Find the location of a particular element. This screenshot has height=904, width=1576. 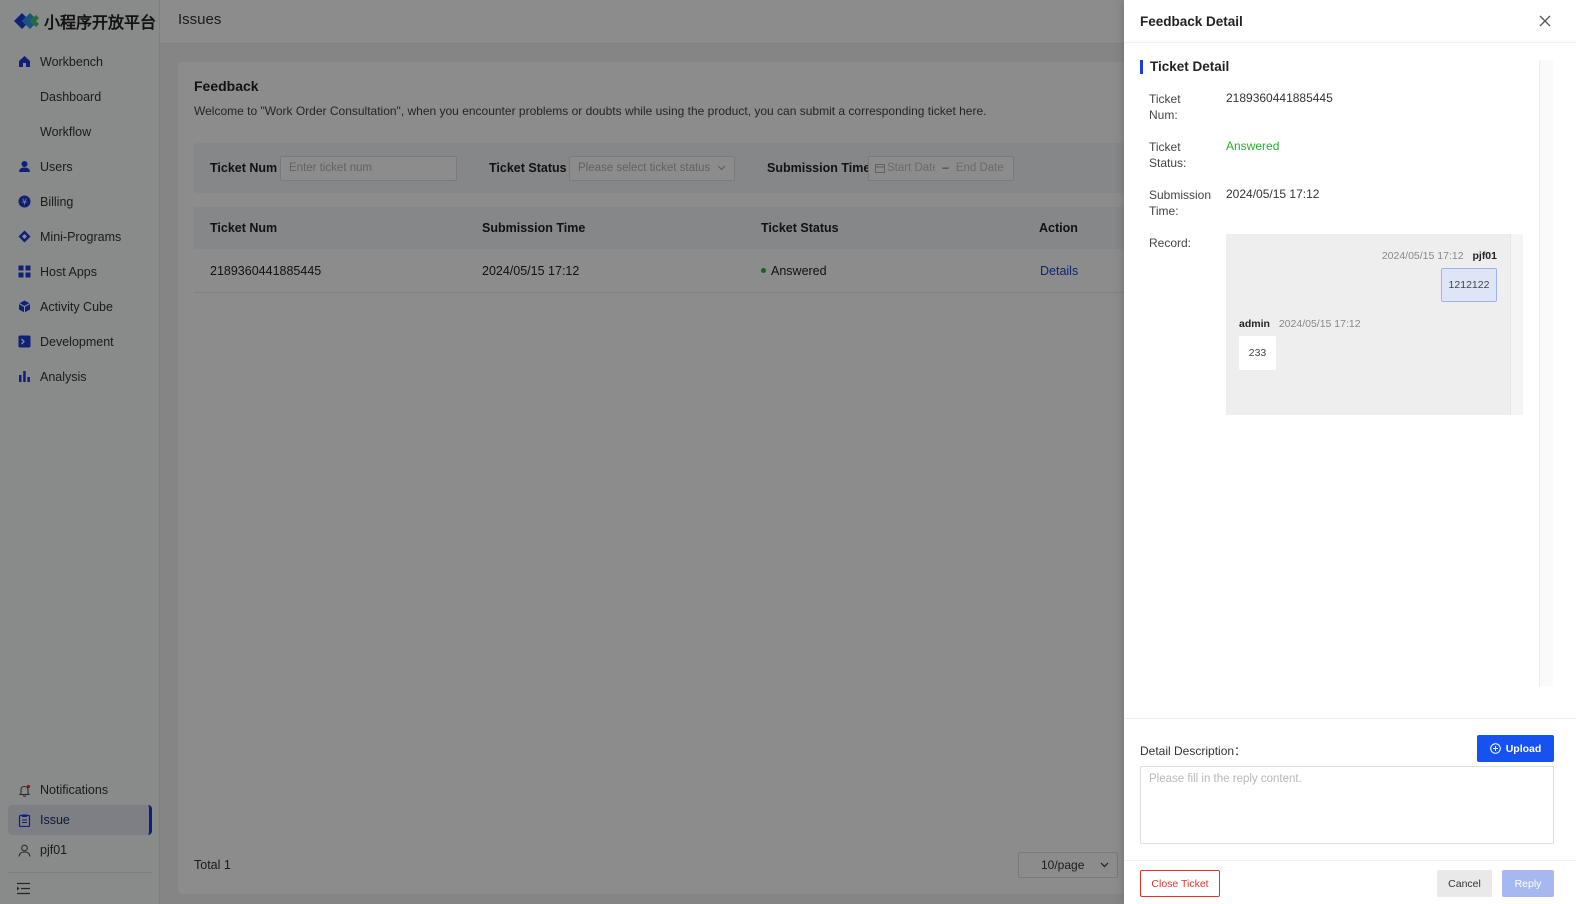

reply-content-input is located at coordinates (1347, 805).